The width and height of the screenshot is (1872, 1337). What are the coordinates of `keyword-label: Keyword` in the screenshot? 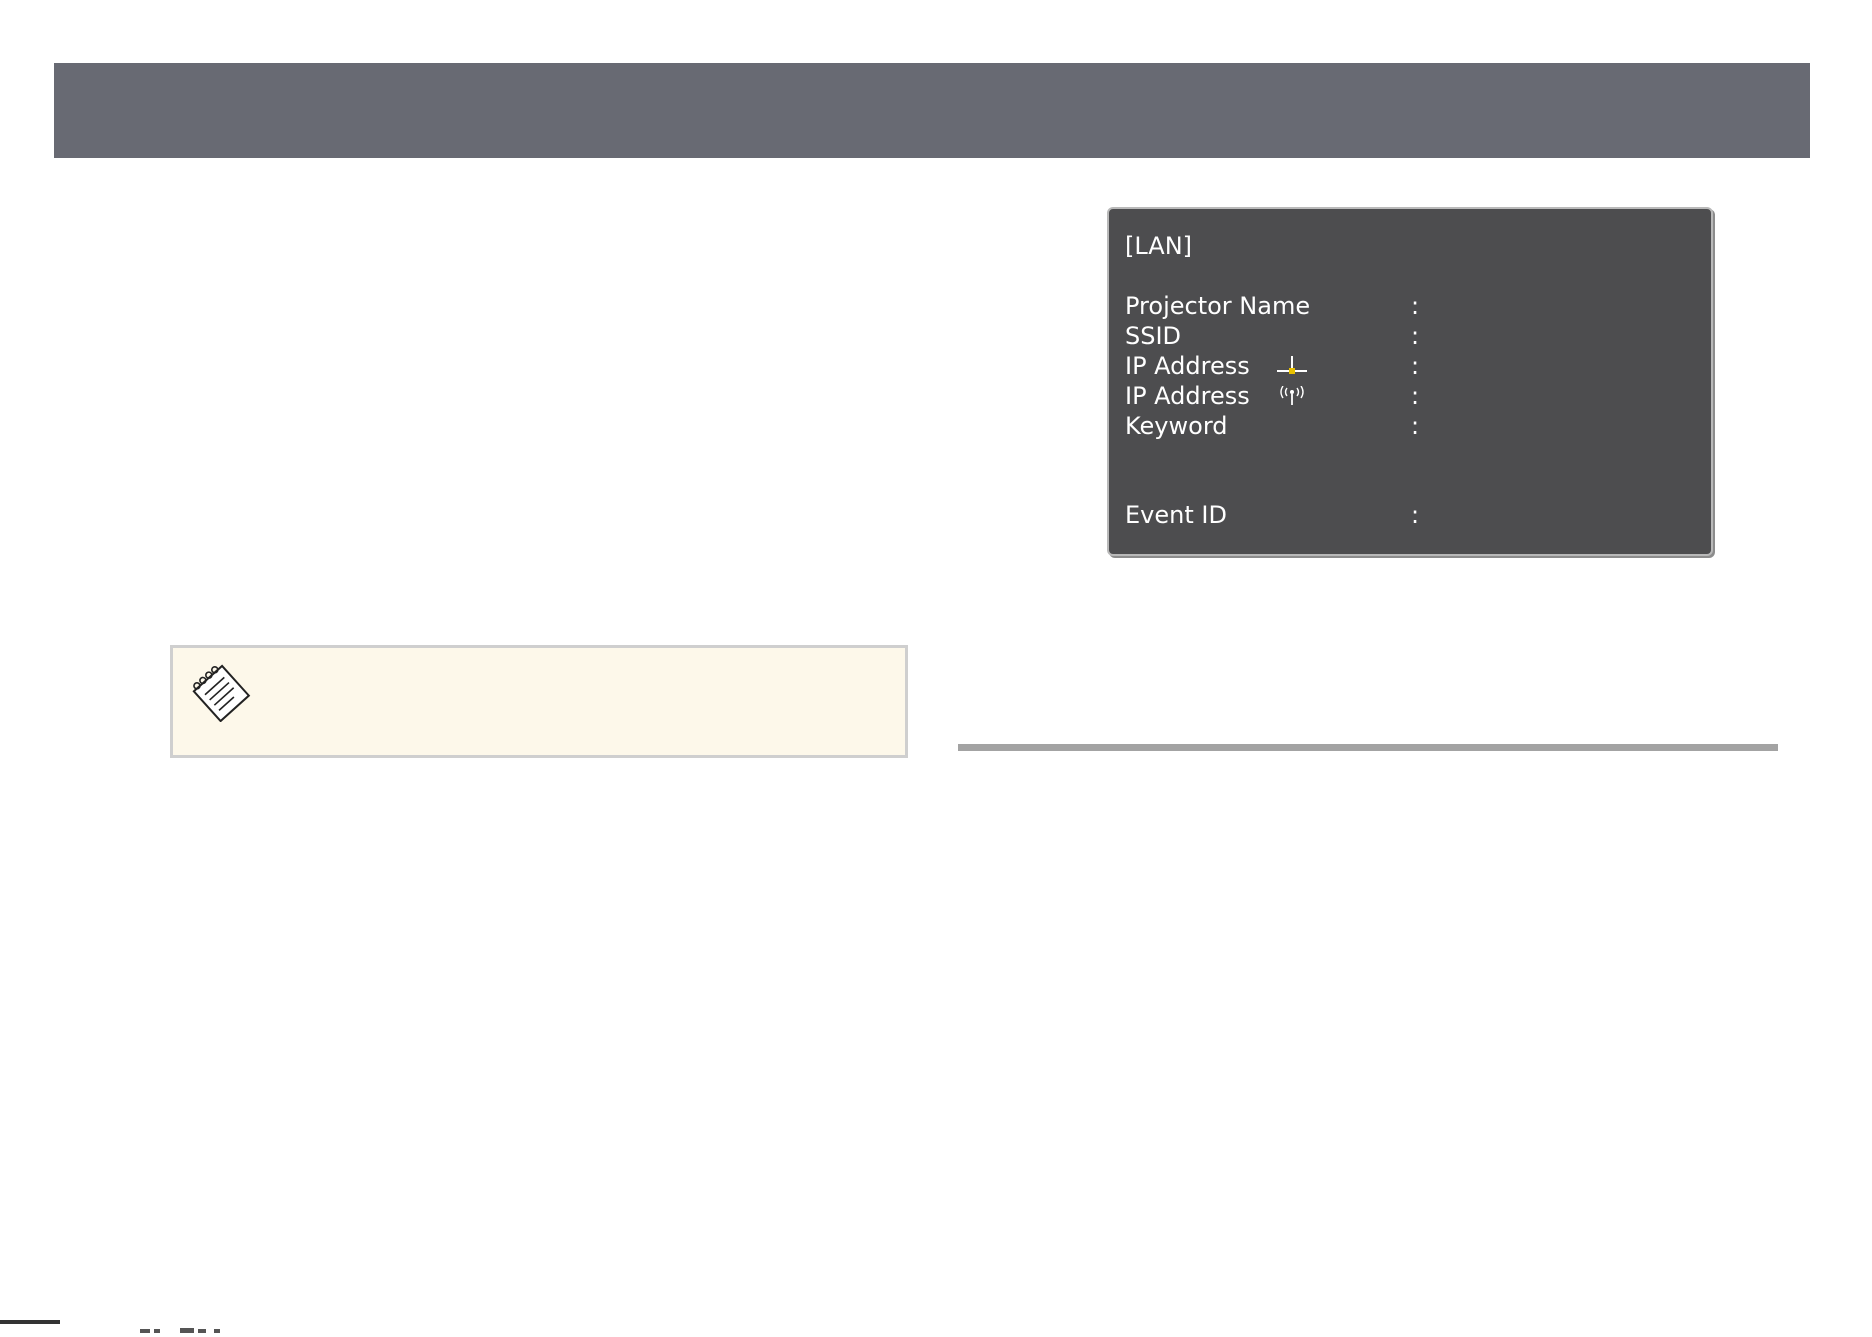 It's located at (1176, 426).